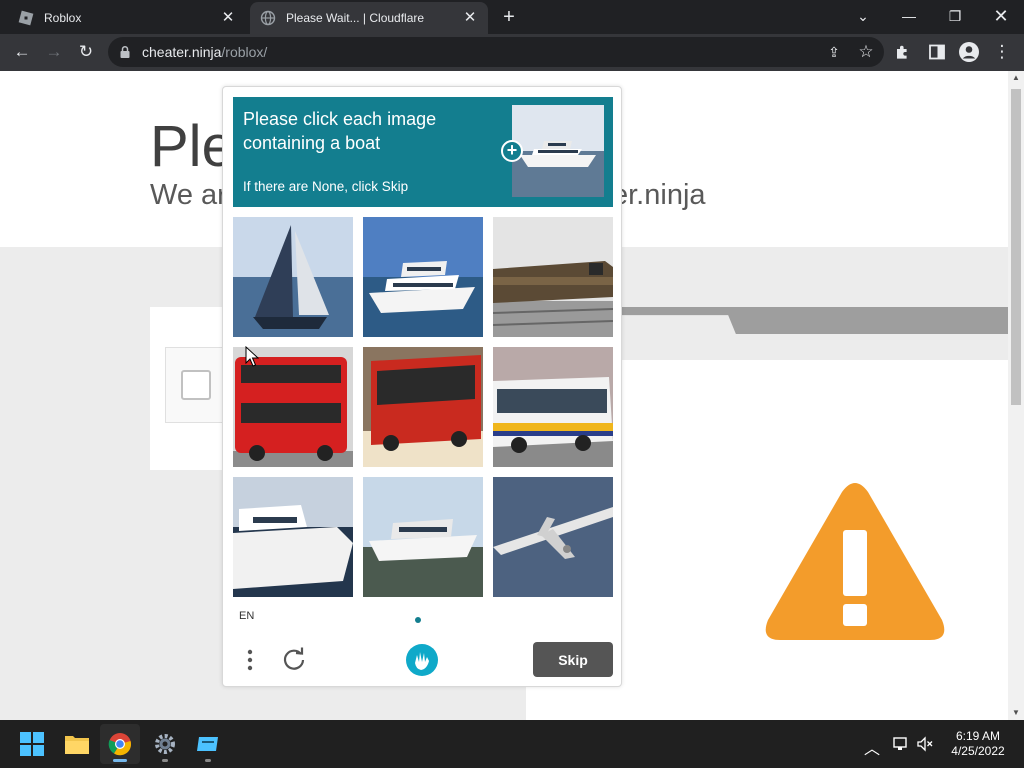 The image size is (1024, 768). I want to click on file-explorer-button, so click(77, 744).